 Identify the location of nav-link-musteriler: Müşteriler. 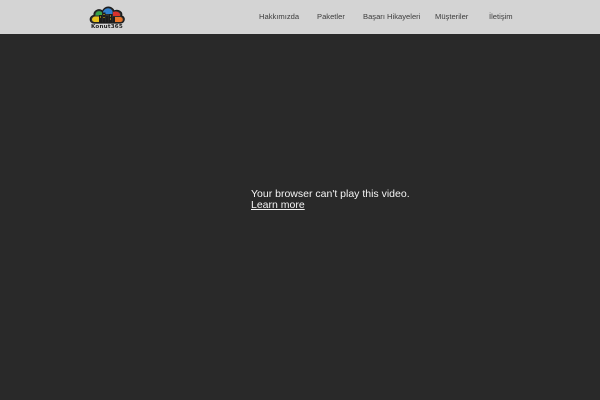
(451, 17).